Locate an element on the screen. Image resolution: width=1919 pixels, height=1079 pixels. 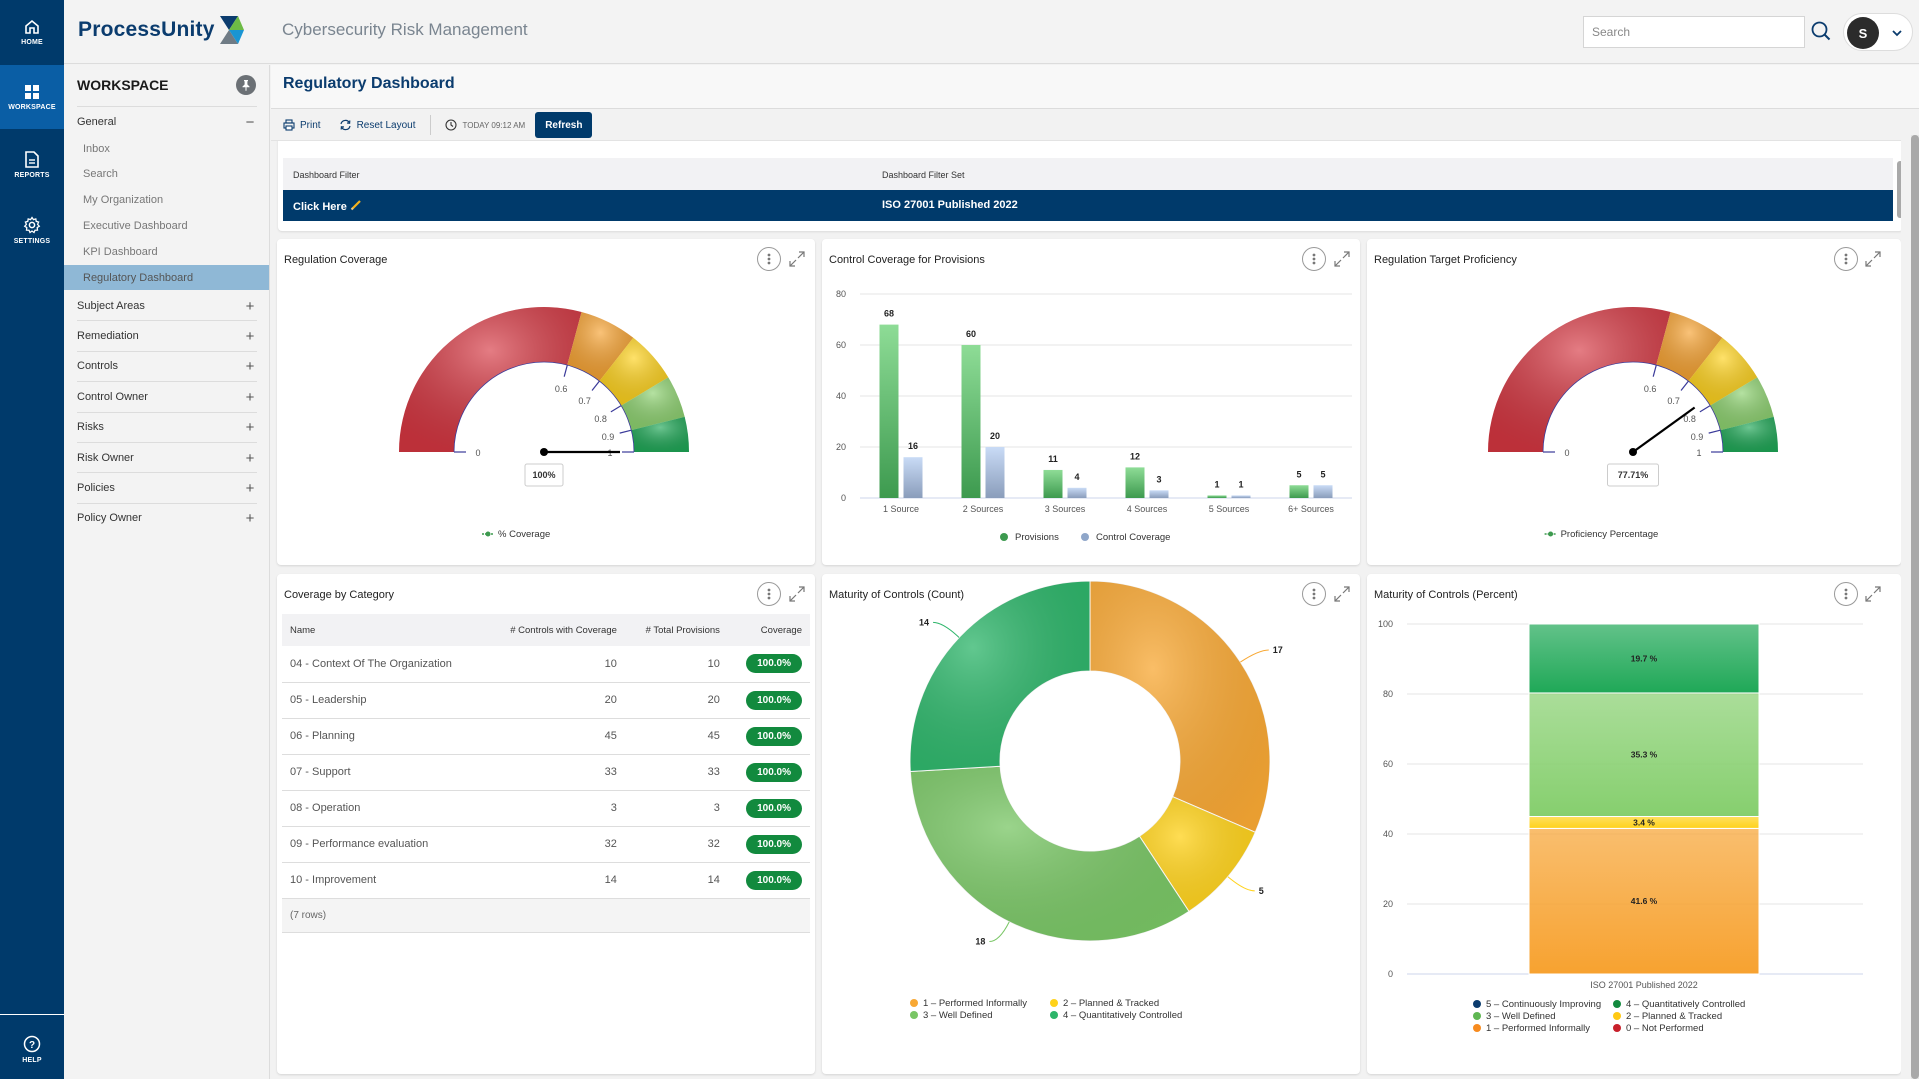
filter-click-here-link: Click Here is located at coordinates (327, 206).